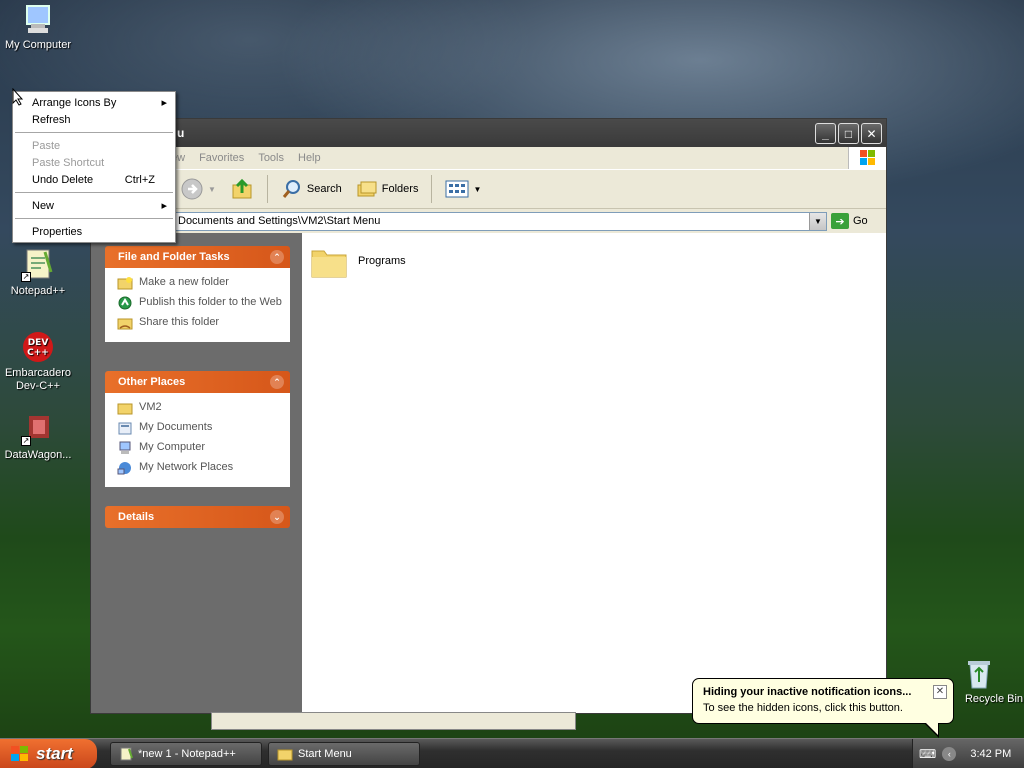  I want to click on panel-header: Details ⌄, so click(197, 517).